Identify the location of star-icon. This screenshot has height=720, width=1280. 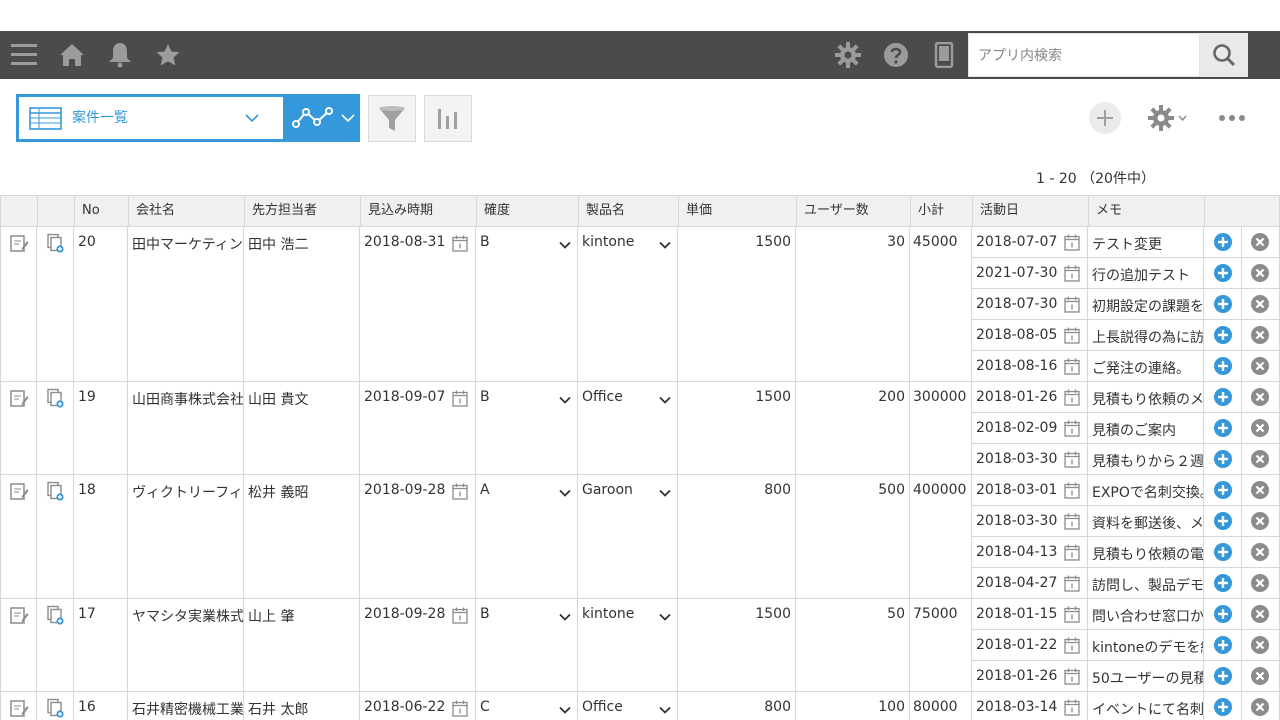
(168, 55).